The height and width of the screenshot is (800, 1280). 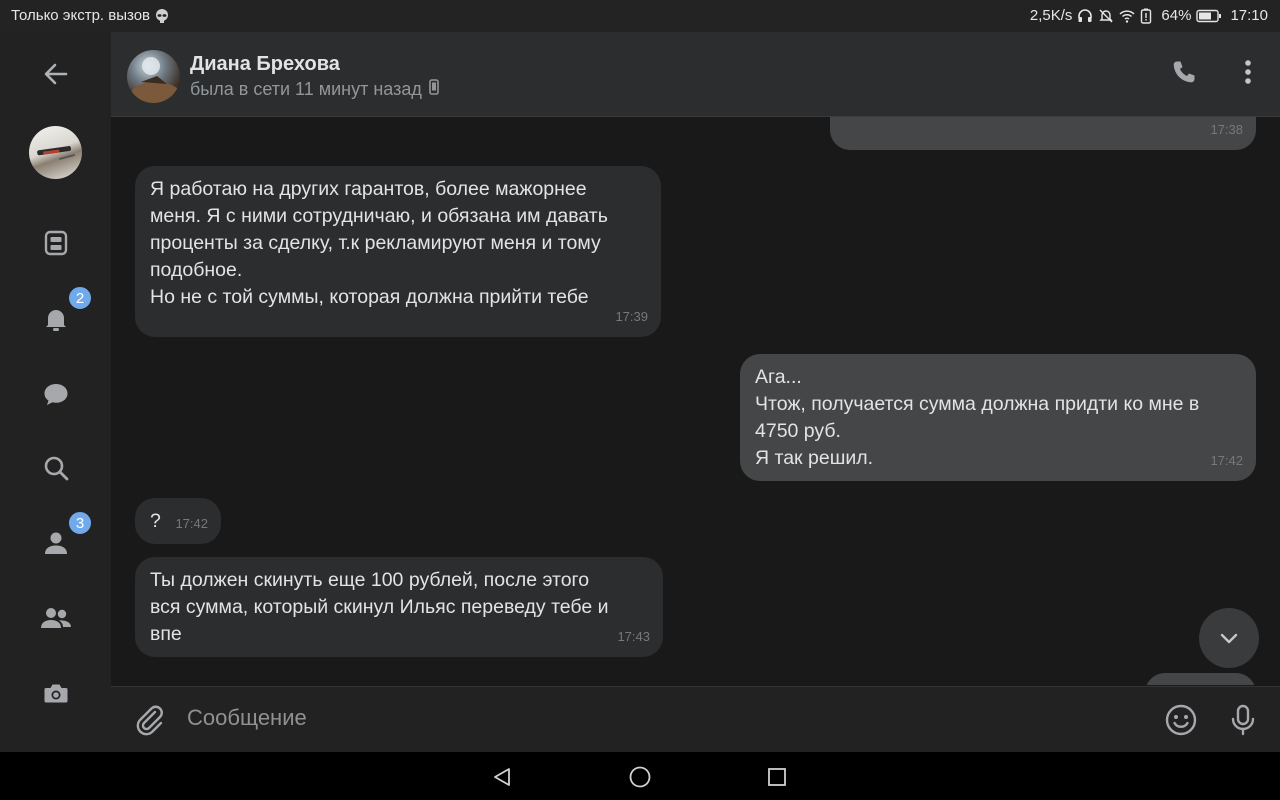 I want to click on message-bubble-incoming: ? 17:42, so click(x=178, y=521).